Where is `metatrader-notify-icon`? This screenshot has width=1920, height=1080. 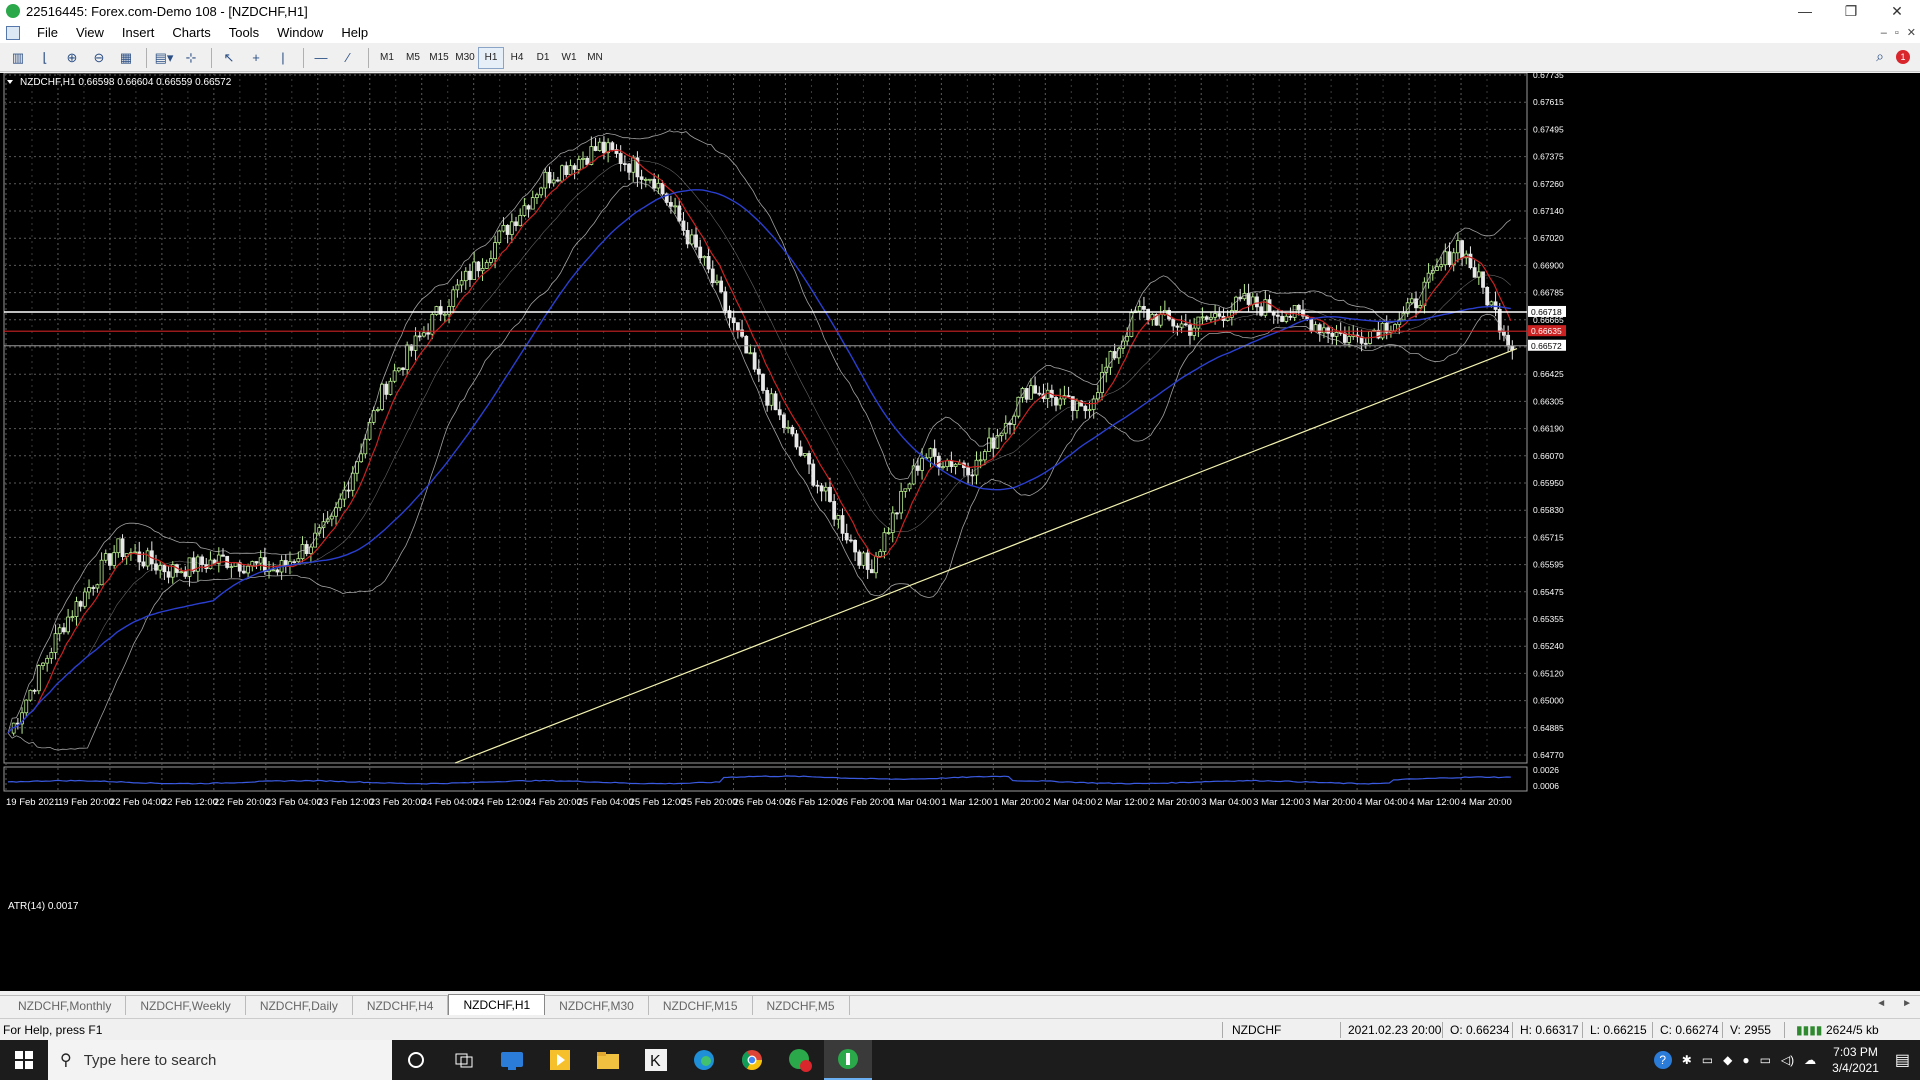
metatrader-notify-icon is located at coordinates (800, 1060).